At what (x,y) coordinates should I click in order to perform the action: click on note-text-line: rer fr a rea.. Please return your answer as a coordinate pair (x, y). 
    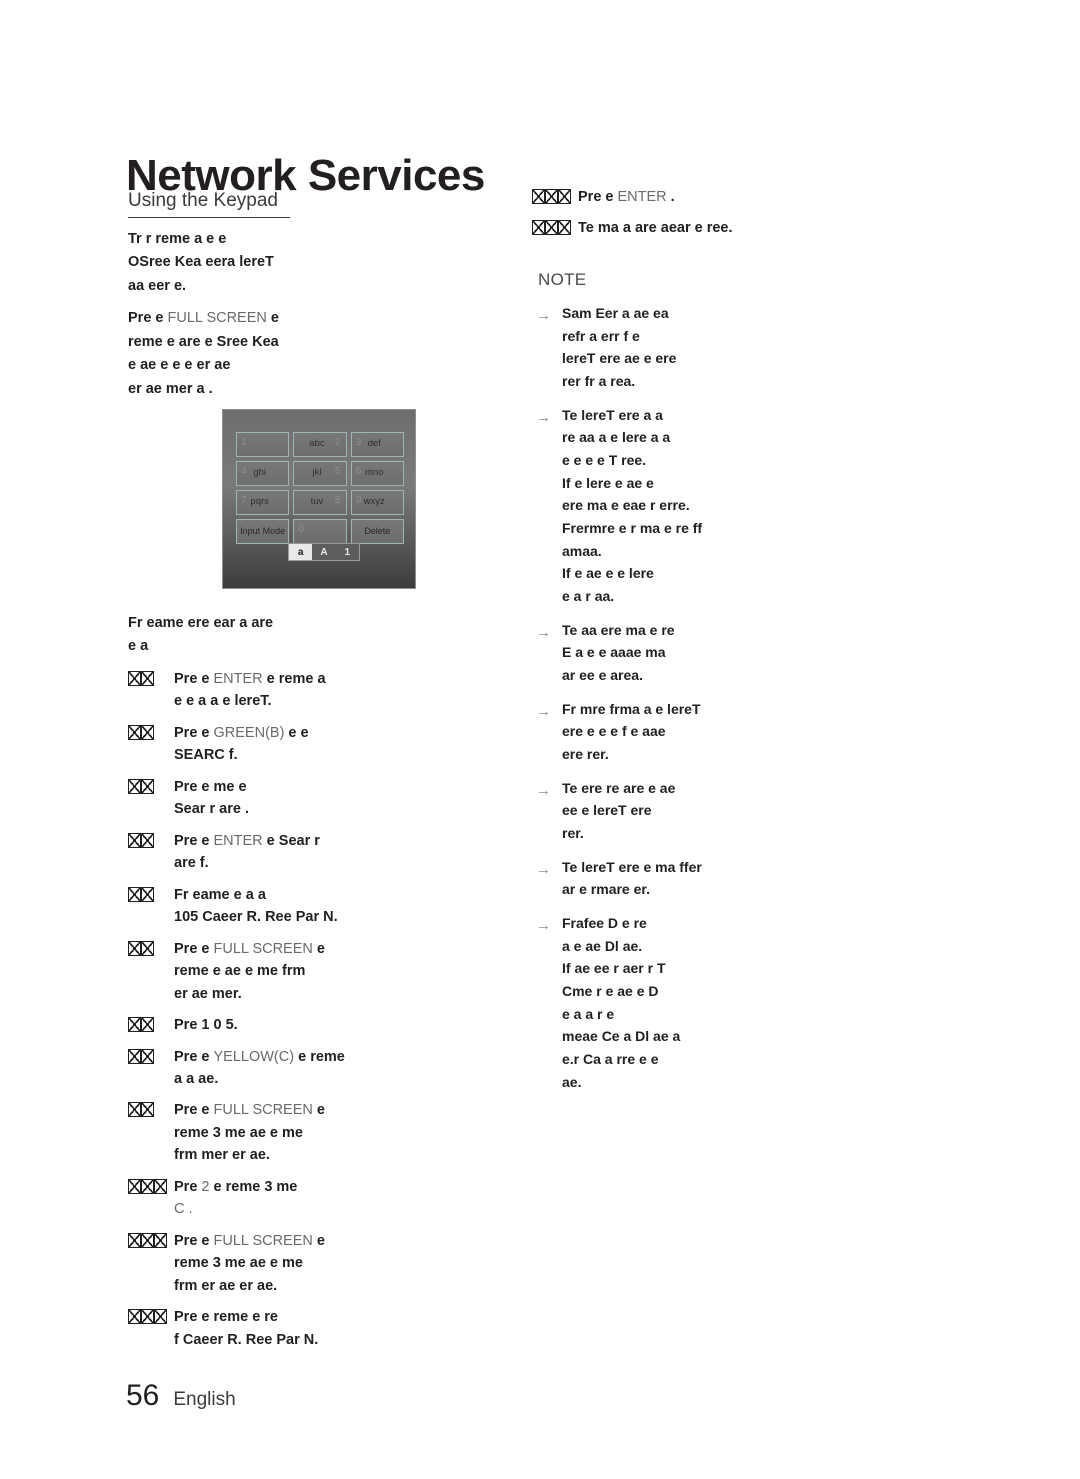
    Looking at the image, I should click on (599, 380).